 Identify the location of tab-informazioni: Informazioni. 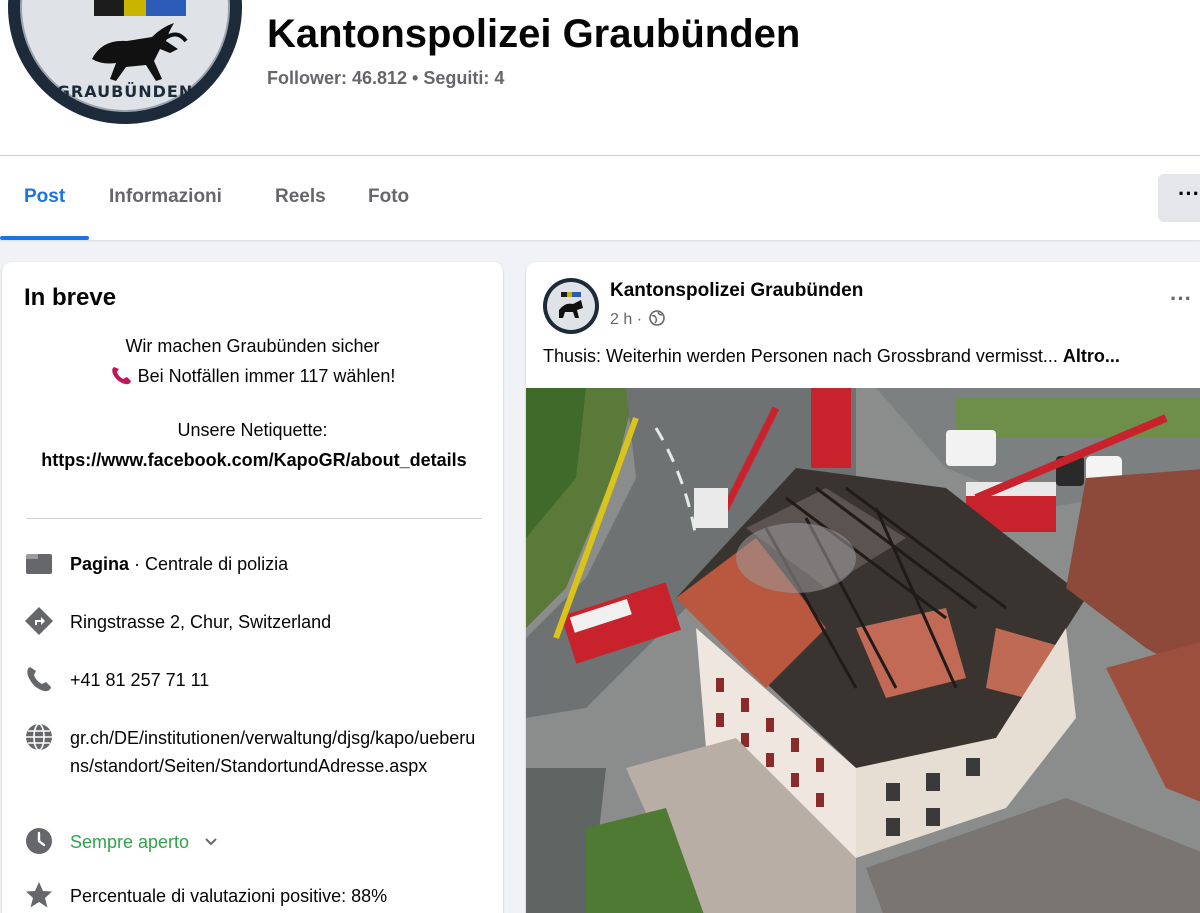
(165, 198).